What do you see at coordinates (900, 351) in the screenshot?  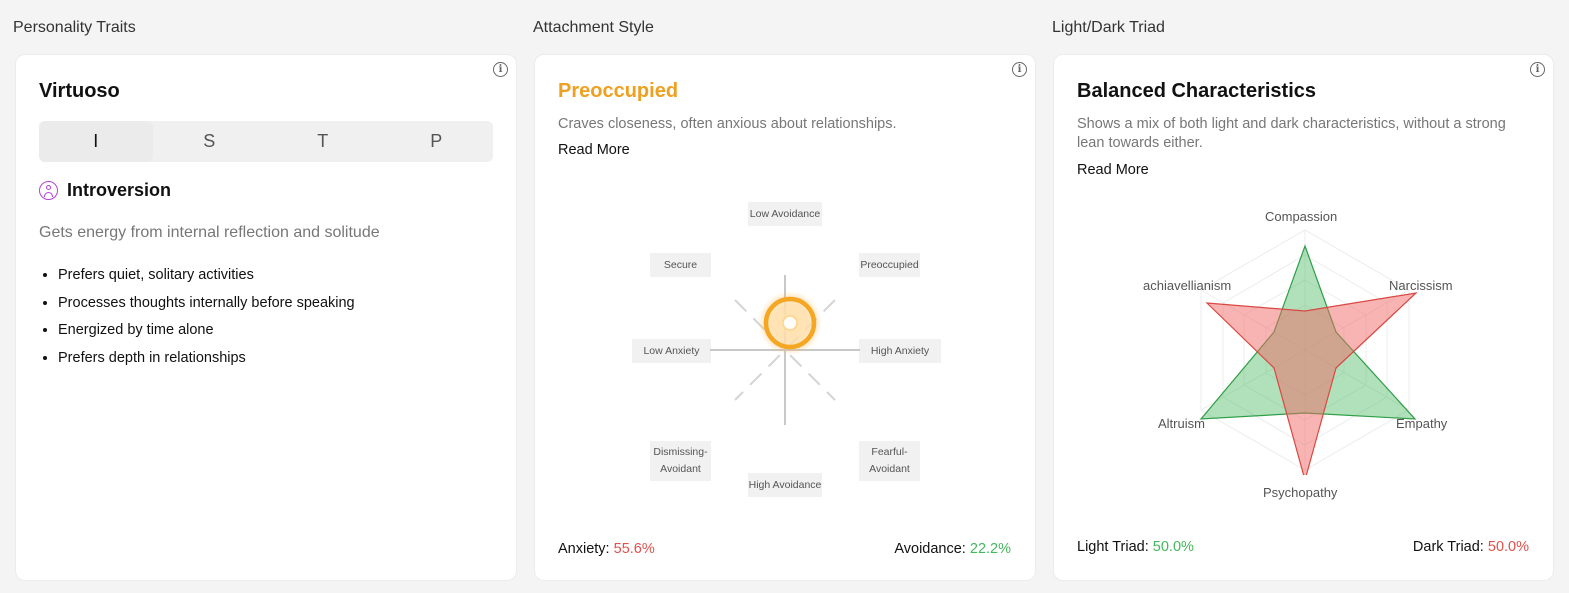 I see `label-high-anxiety: High Anxiety` at bounding box center [900, 351].